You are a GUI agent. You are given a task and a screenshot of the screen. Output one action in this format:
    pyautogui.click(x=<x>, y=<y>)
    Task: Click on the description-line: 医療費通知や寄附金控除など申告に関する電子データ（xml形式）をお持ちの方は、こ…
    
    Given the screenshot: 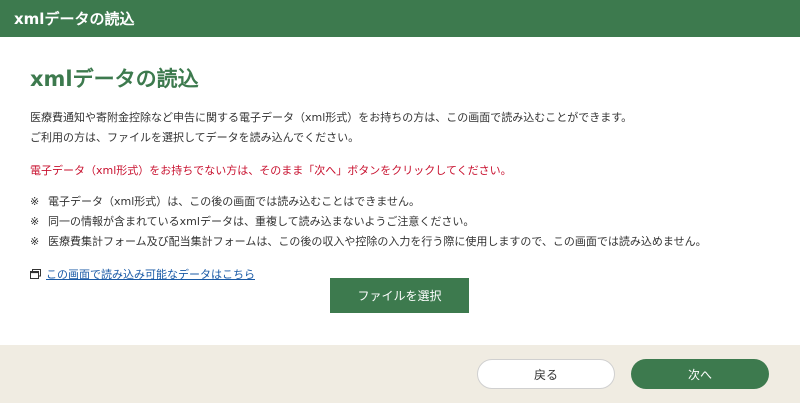 What is the action you would take?
    pyautogui.click(x=331, y=117)
    